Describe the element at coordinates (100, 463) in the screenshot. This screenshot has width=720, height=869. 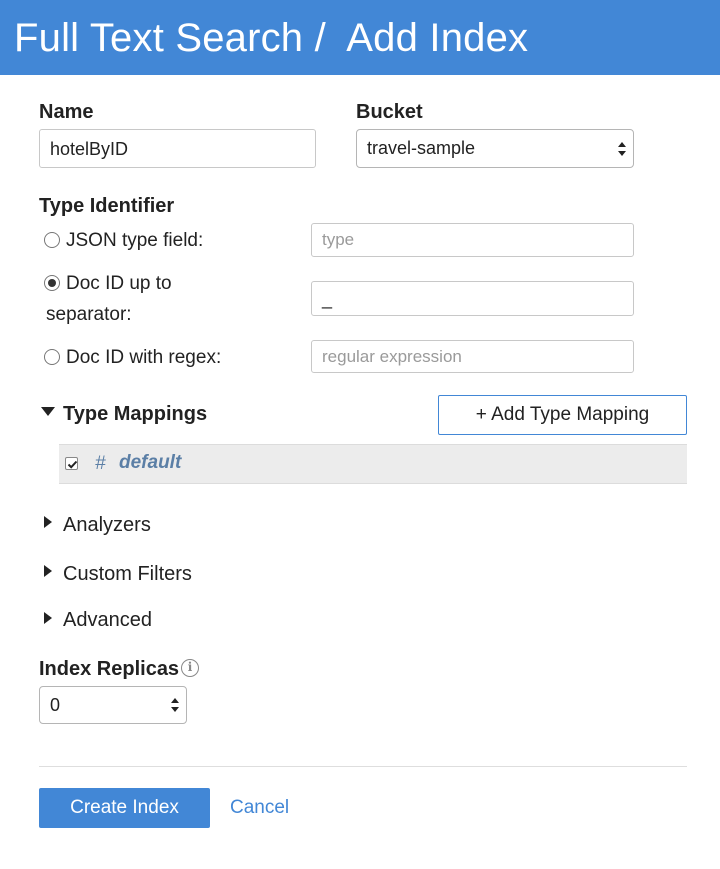
I see `mapping-hash-icon: #` at that location.